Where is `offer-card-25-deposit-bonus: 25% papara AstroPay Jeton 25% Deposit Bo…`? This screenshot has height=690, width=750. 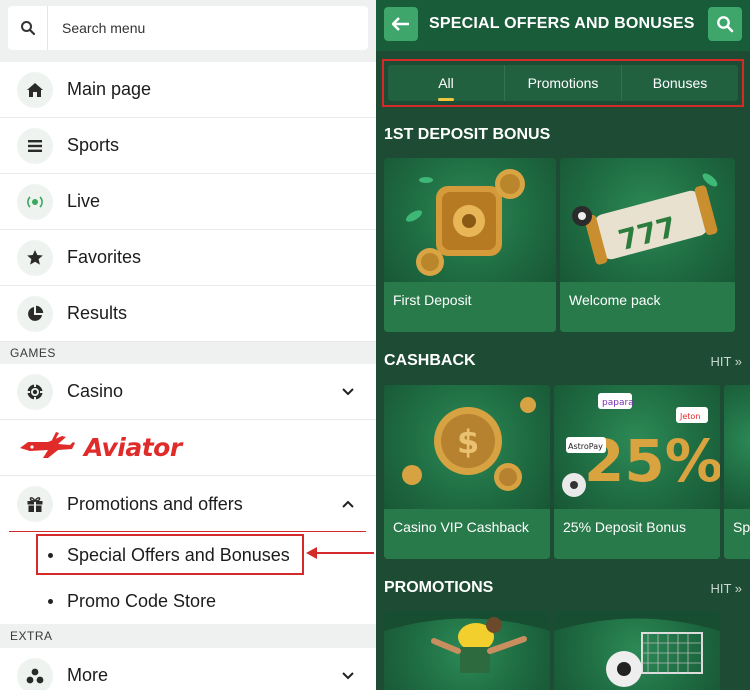 offer-card-25-deposit-bonus: 25% papara AstroPay Jeton 25% Deposit Bo… is located at coordinates (637, 472).